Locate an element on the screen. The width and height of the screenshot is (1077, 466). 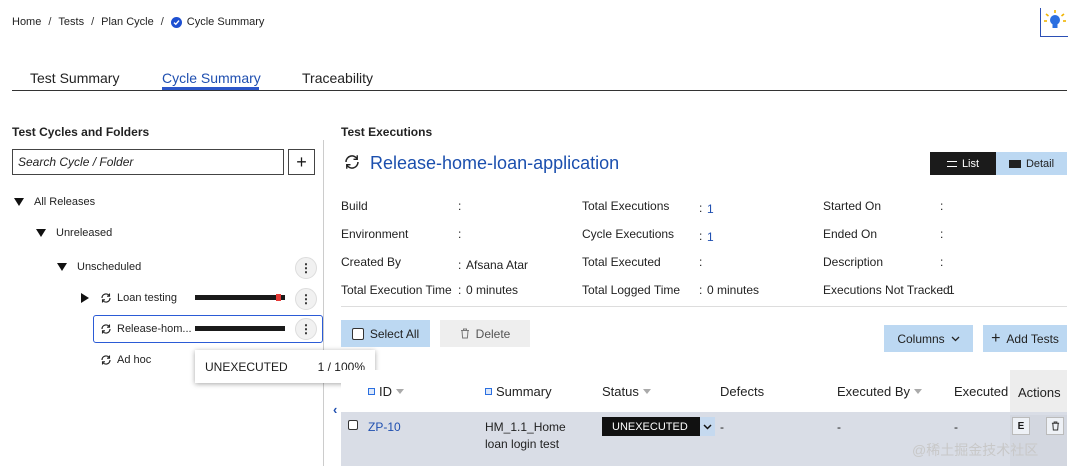
list-view-button: List is located at coordinates (963, 163).